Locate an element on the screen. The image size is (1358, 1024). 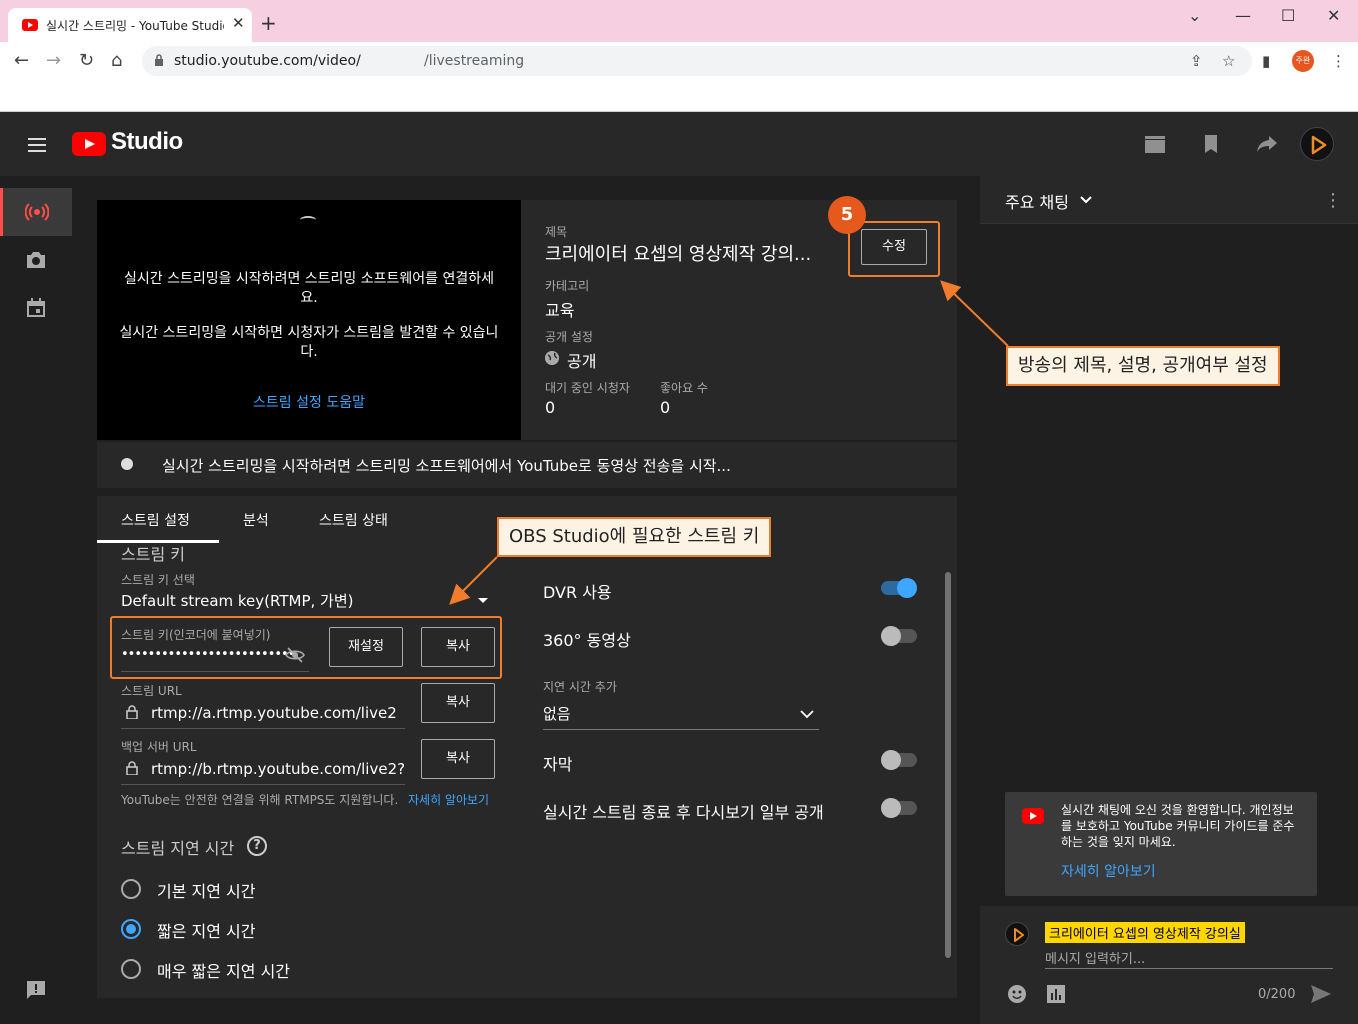
backup-url-underline is located at coordinates (263, 784).